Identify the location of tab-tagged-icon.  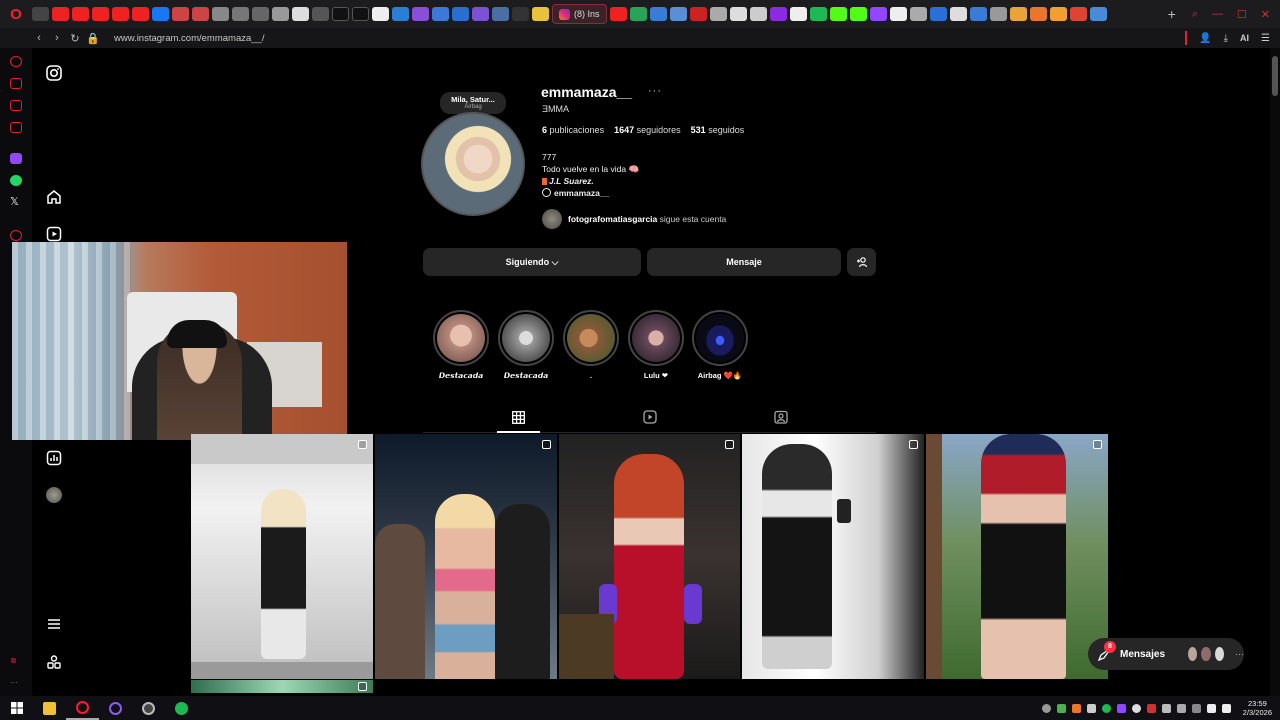
(781, 417).